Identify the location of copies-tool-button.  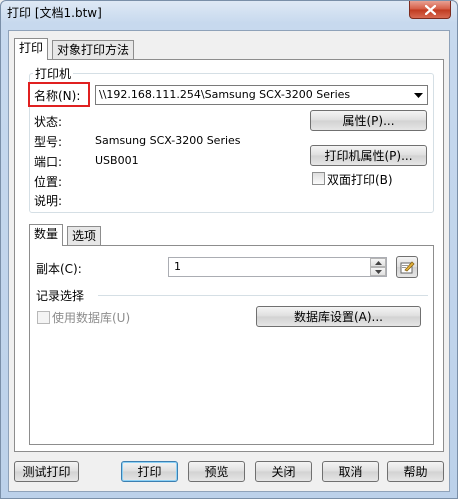
(407, 267).